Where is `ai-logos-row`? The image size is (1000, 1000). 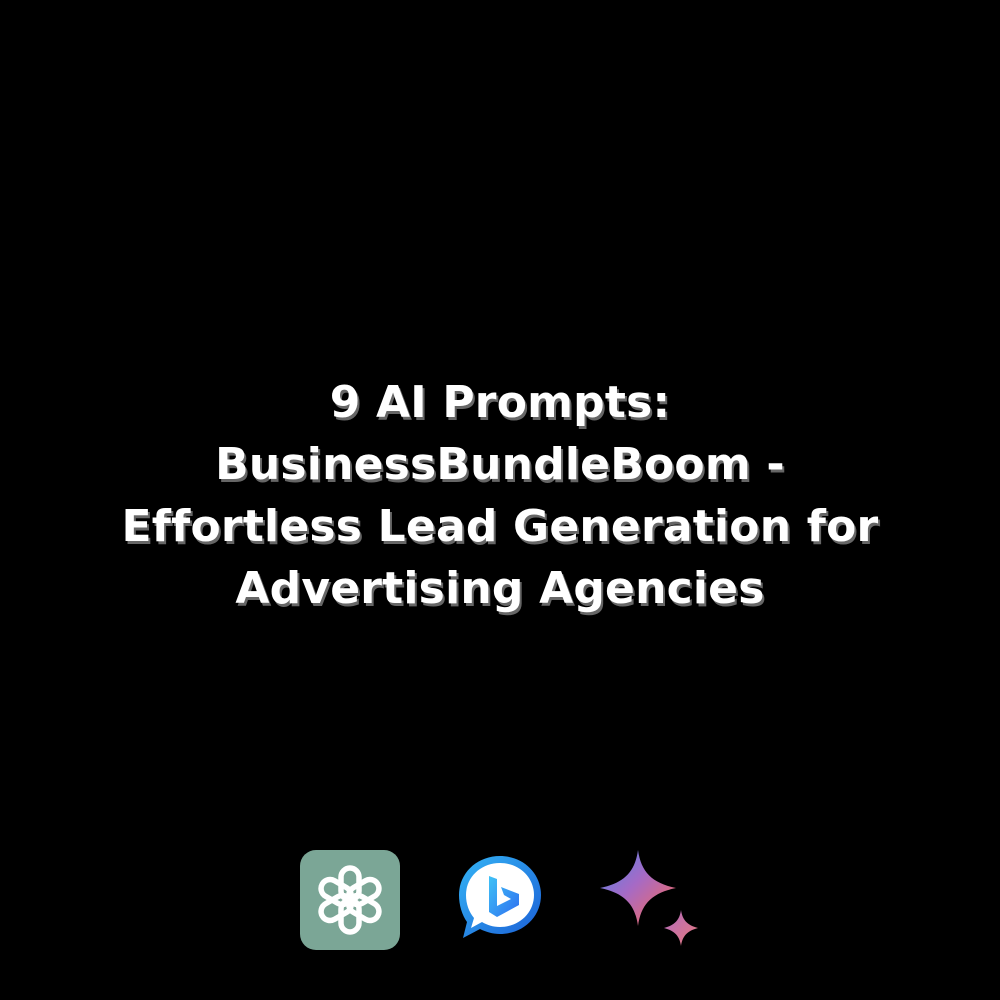
ai-logos-row is located at coordinates (500, 900).